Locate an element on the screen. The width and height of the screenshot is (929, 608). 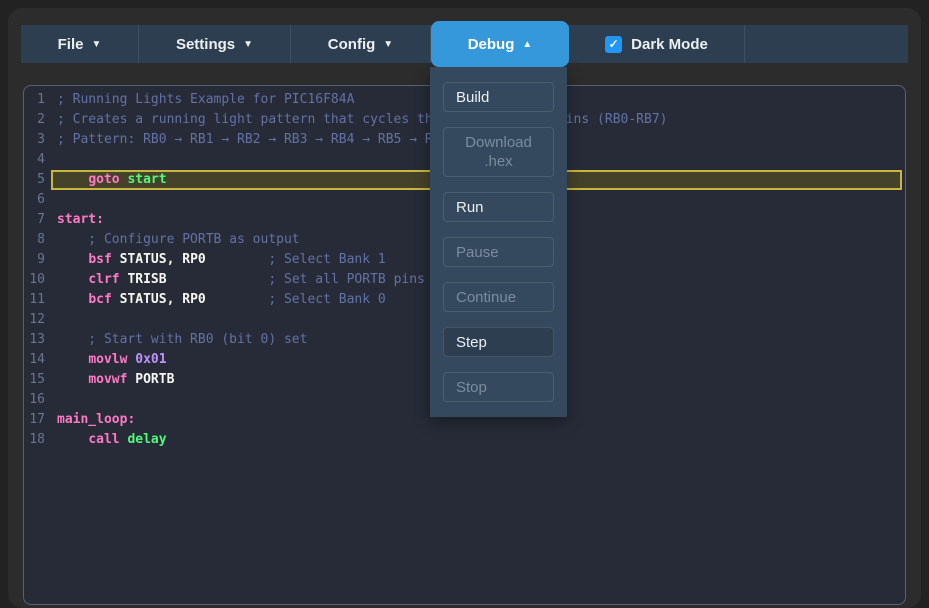
dark-mode-checkbox: ✓ is located at coordinates (614, 44).